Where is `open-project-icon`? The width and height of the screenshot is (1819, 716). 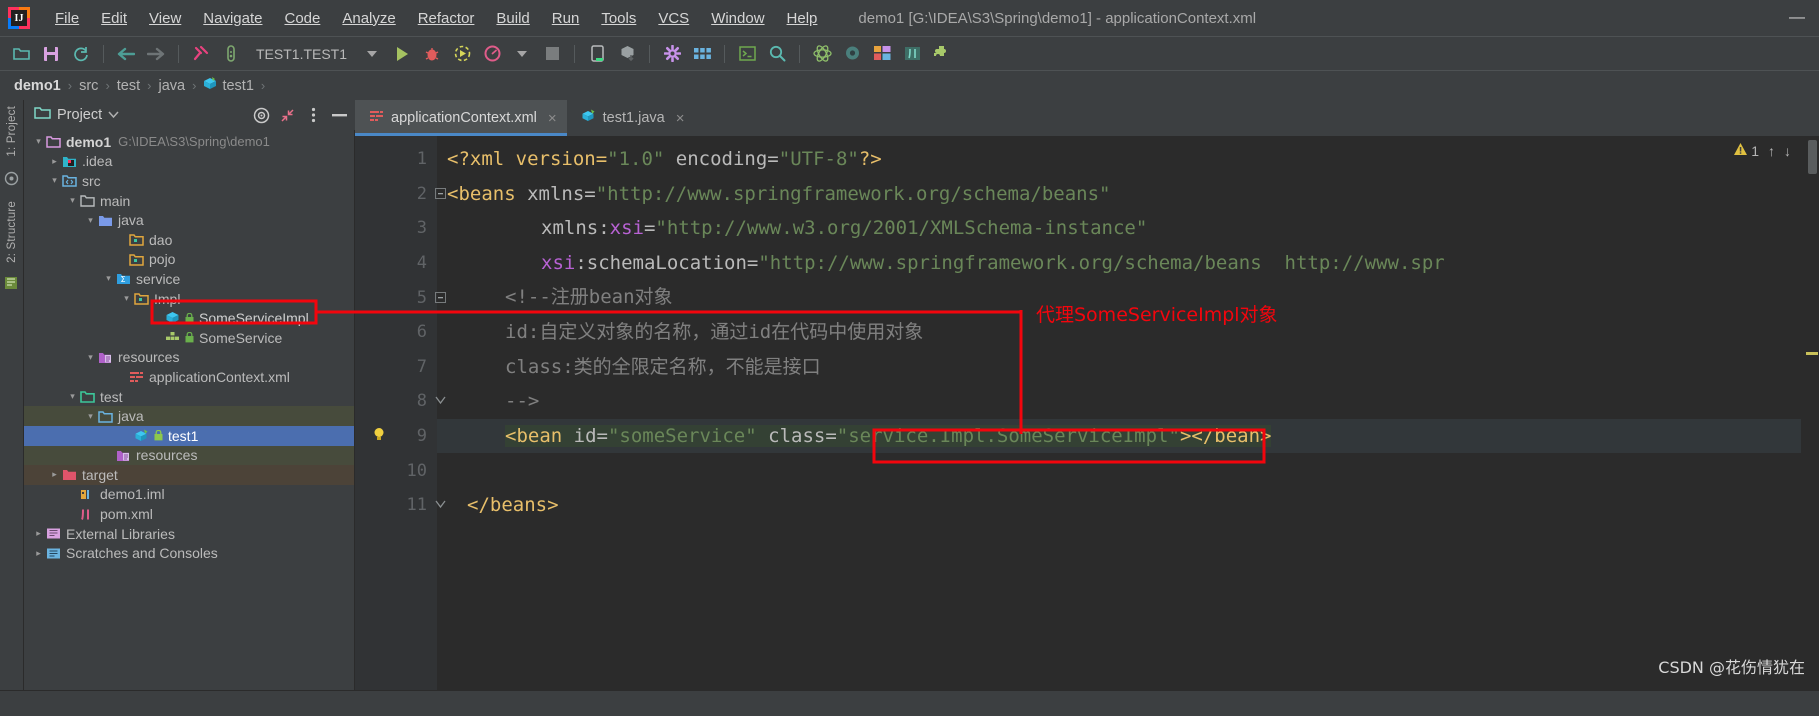
open-project-icon is located at coordinates (21, 54).